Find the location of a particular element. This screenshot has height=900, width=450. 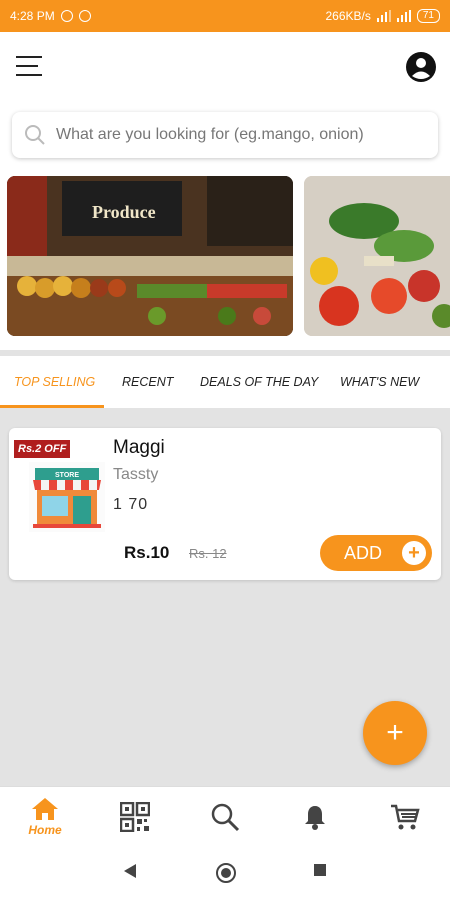

nav-search is located at coordinates (225, 817).